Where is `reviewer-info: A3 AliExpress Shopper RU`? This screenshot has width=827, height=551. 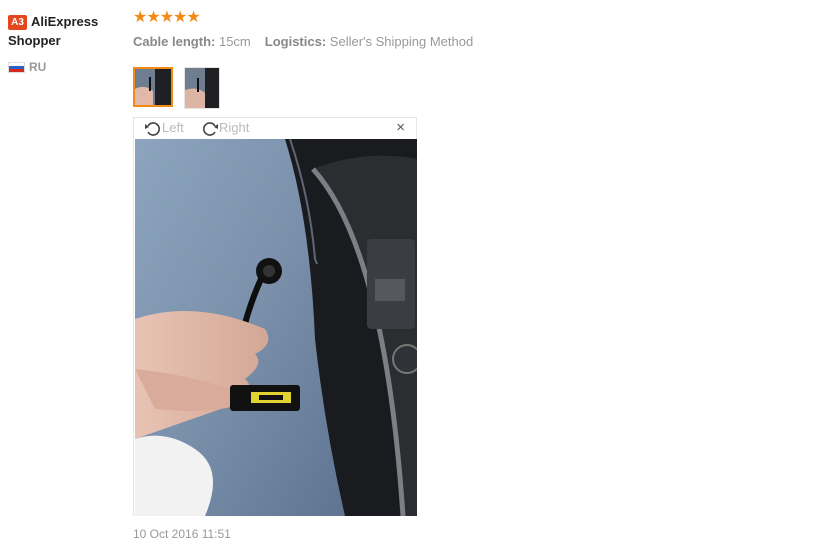 reviewer-info: A3 AliExpress Shopper RU is located at coordinates (65, 43).